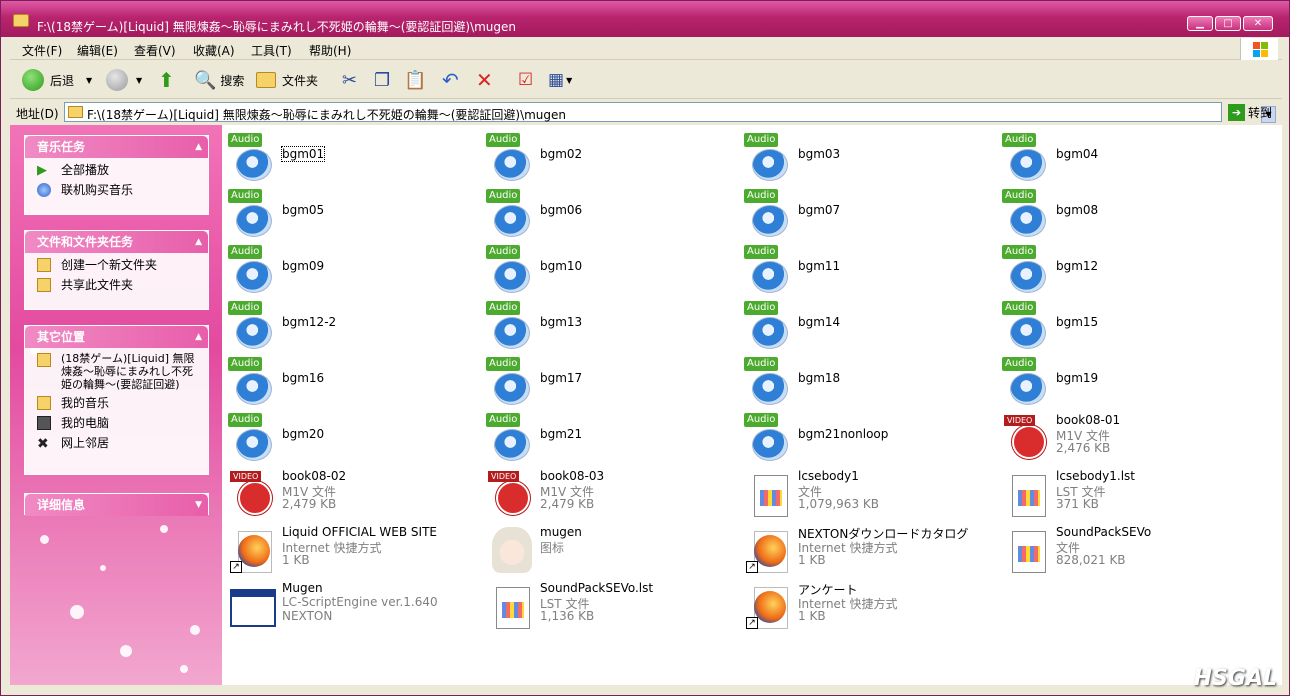  What do you see at coordinates (607, 492) in the screenshot?
I see `file-item: VIDEO book08-03 M1V 文件 2,479 KB` at bounding box center [607, 492].